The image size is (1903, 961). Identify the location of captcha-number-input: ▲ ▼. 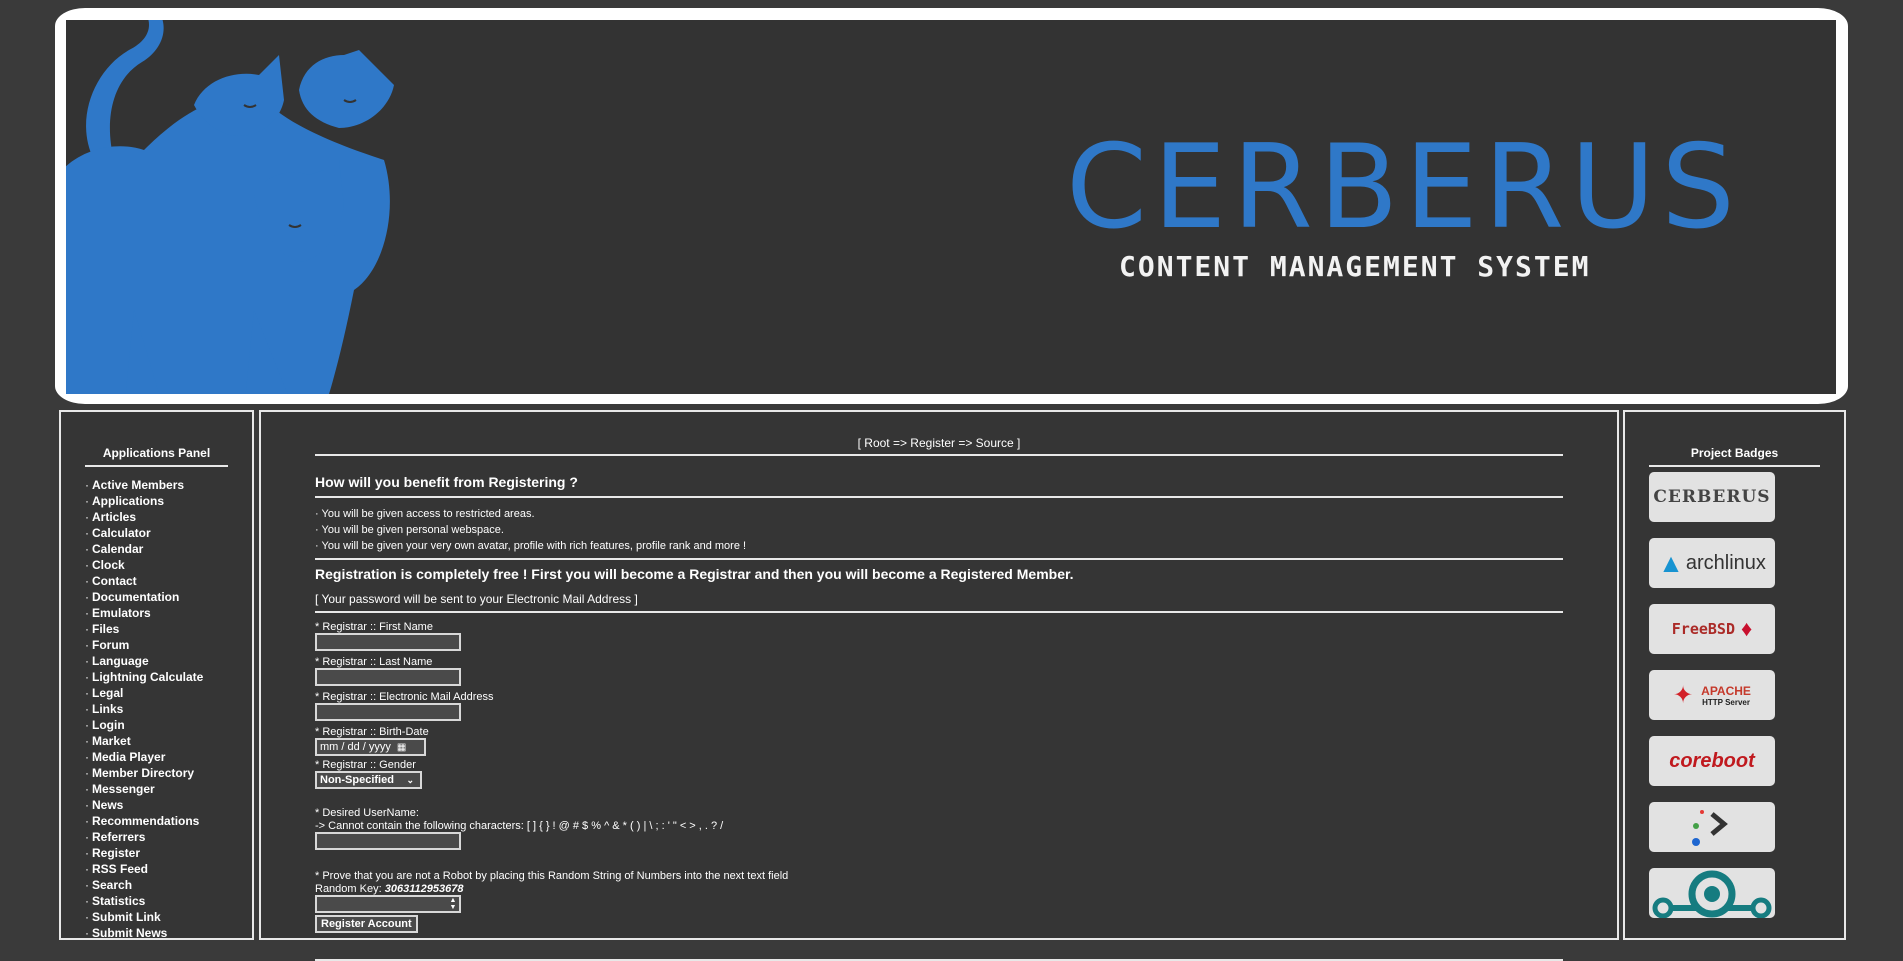
(388, 904).